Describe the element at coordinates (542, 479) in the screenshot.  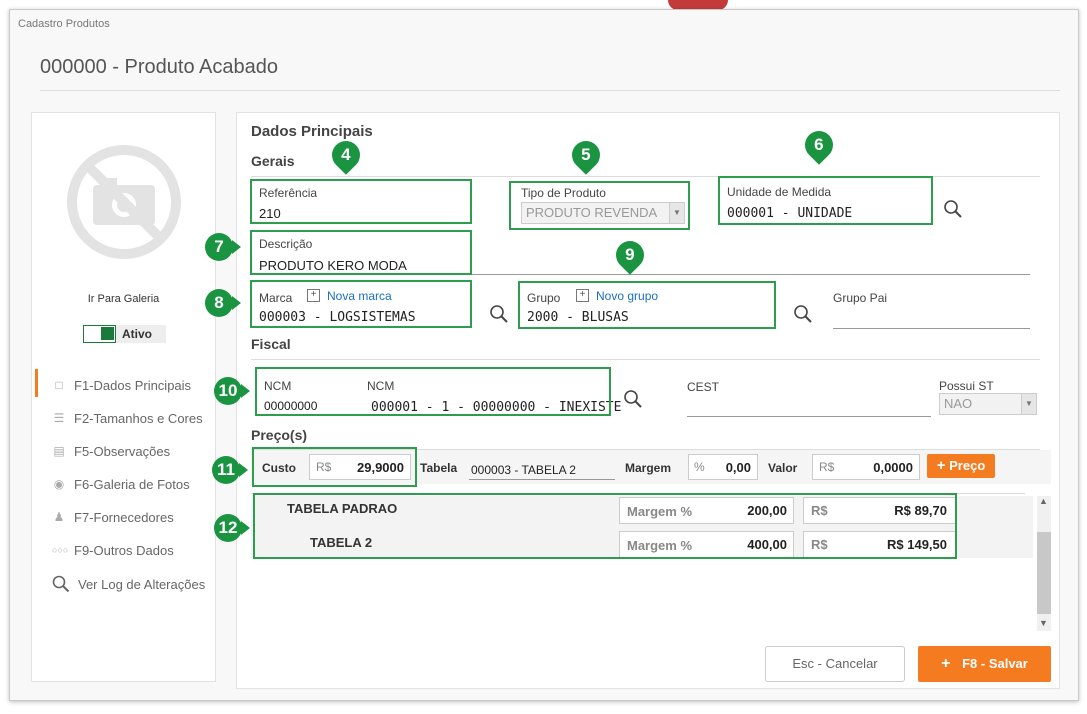
I see `tabela-underline` at that location.